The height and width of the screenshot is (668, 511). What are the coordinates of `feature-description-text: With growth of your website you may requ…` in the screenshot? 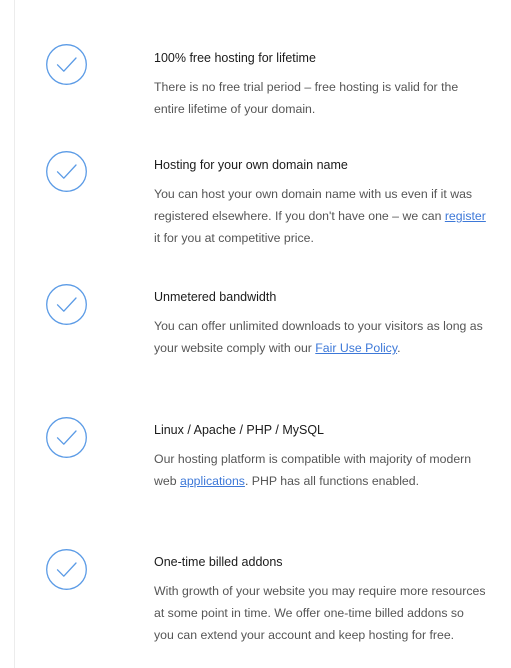 It's located at (320, 613).